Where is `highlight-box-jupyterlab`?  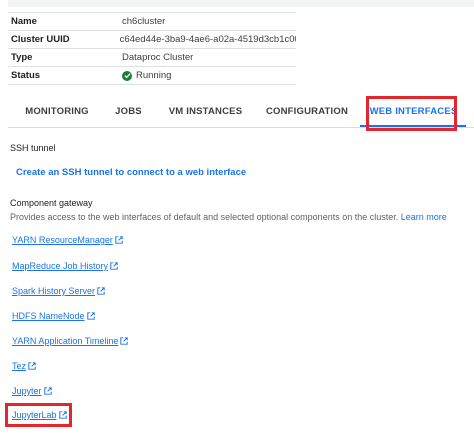
highlight-box-jupyterlab is located at coordinates (38, 415).